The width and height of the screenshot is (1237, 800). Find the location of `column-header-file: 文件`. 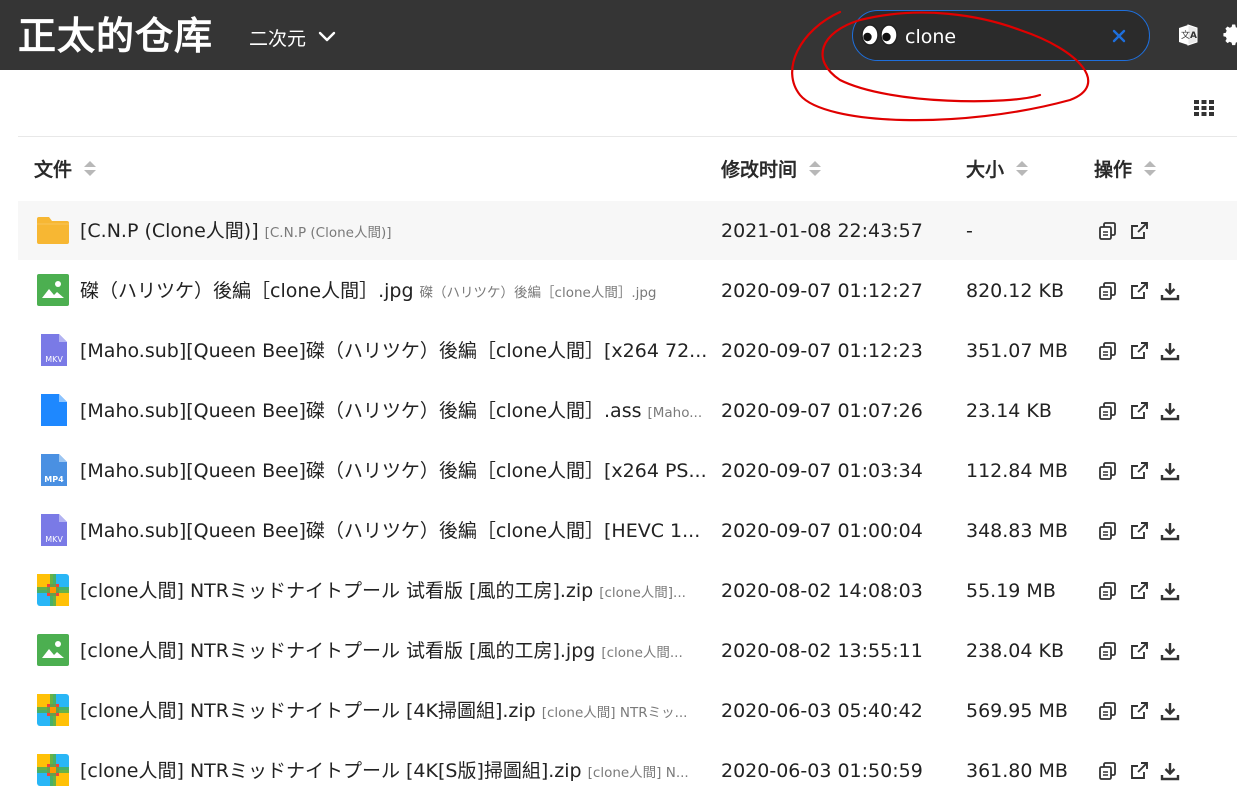

column-header-file: 文件 is located at coordinates (65, 168).